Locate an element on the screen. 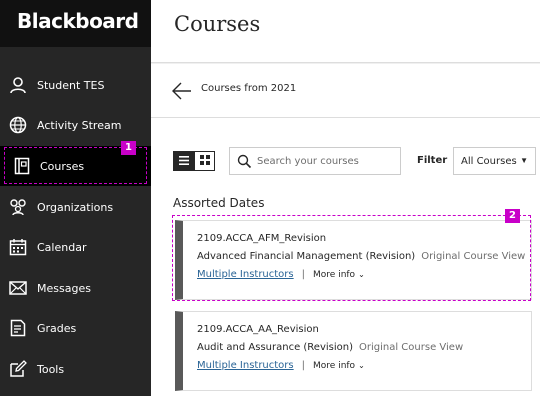  sidebar-item-label: Activity Stream is located at coordinates (79, 125).